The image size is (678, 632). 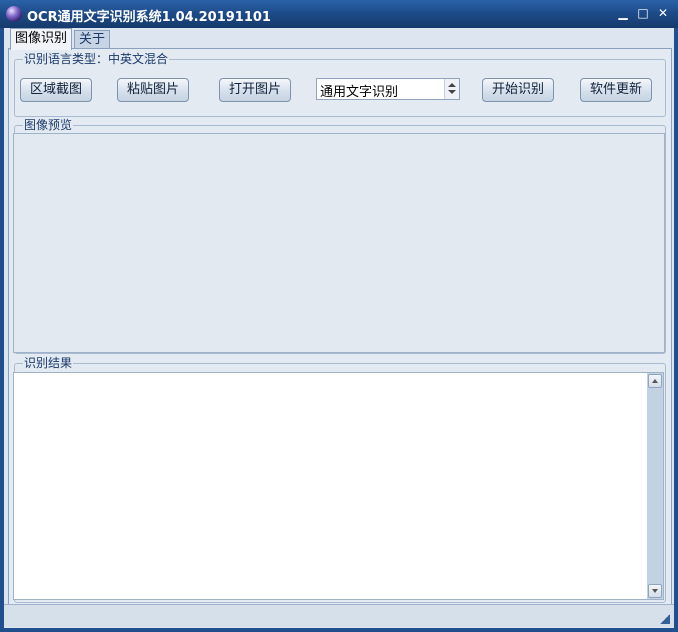 What do you see at coordinates (623, 13) in the screenshot?
I see `minimize-button: ▁` at bounding box center [623, 13].